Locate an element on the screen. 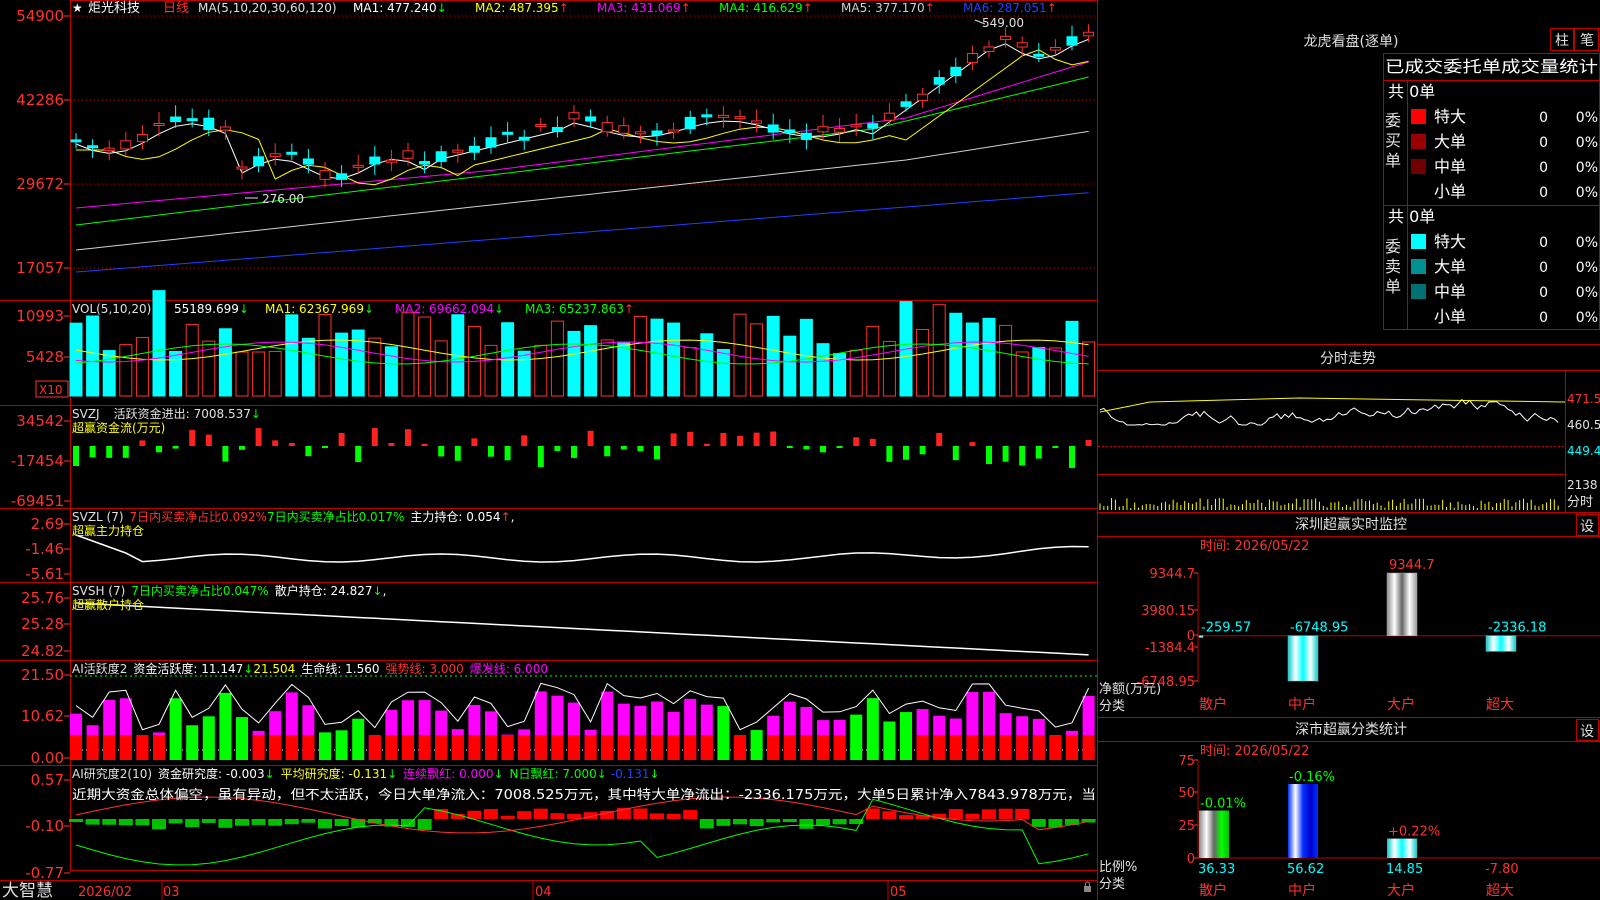 This screenshot has height=900, width=1600. svsh-subtitle: 超赢散户持仓 is located at coordinates (108, 604).